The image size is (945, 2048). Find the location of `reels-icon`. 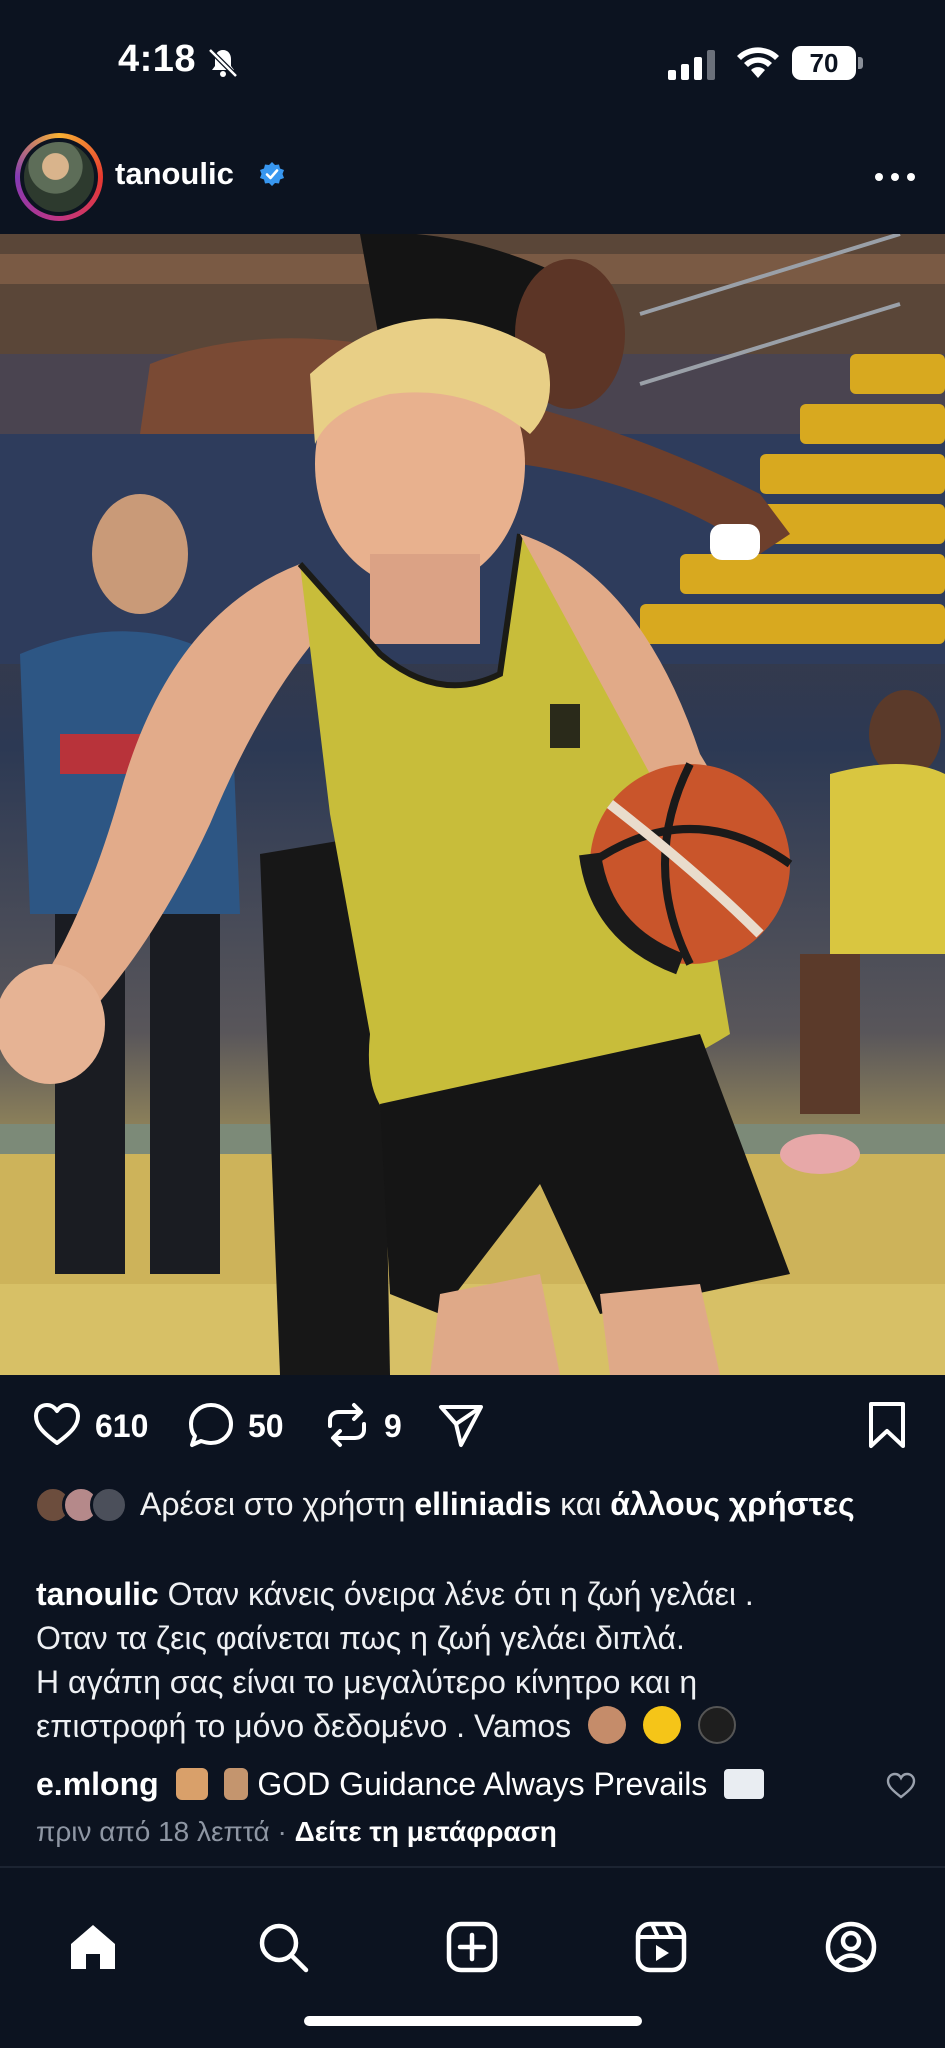

reels-icon is located at coordinates (661, 1947).